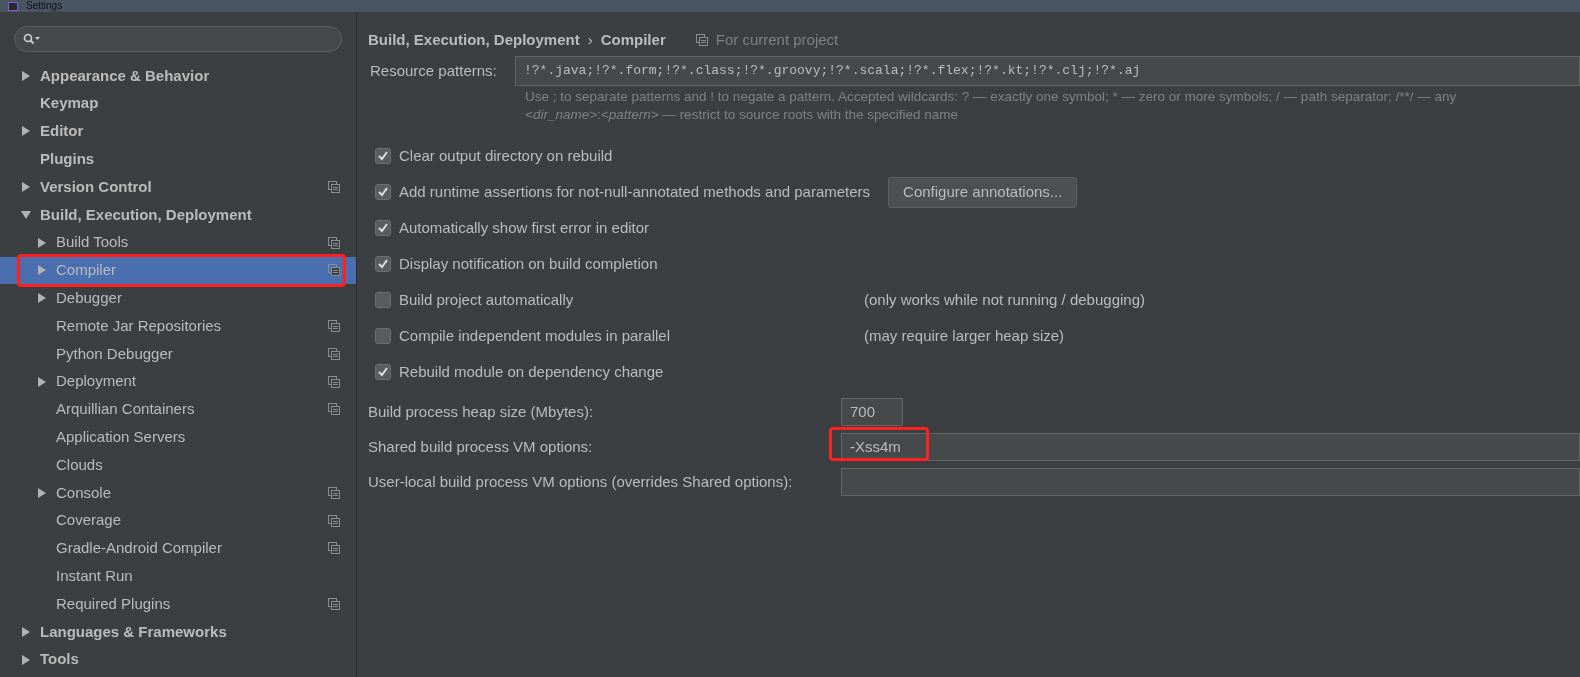  I want to click on collapse-triangle-icon, so click(26, 214).